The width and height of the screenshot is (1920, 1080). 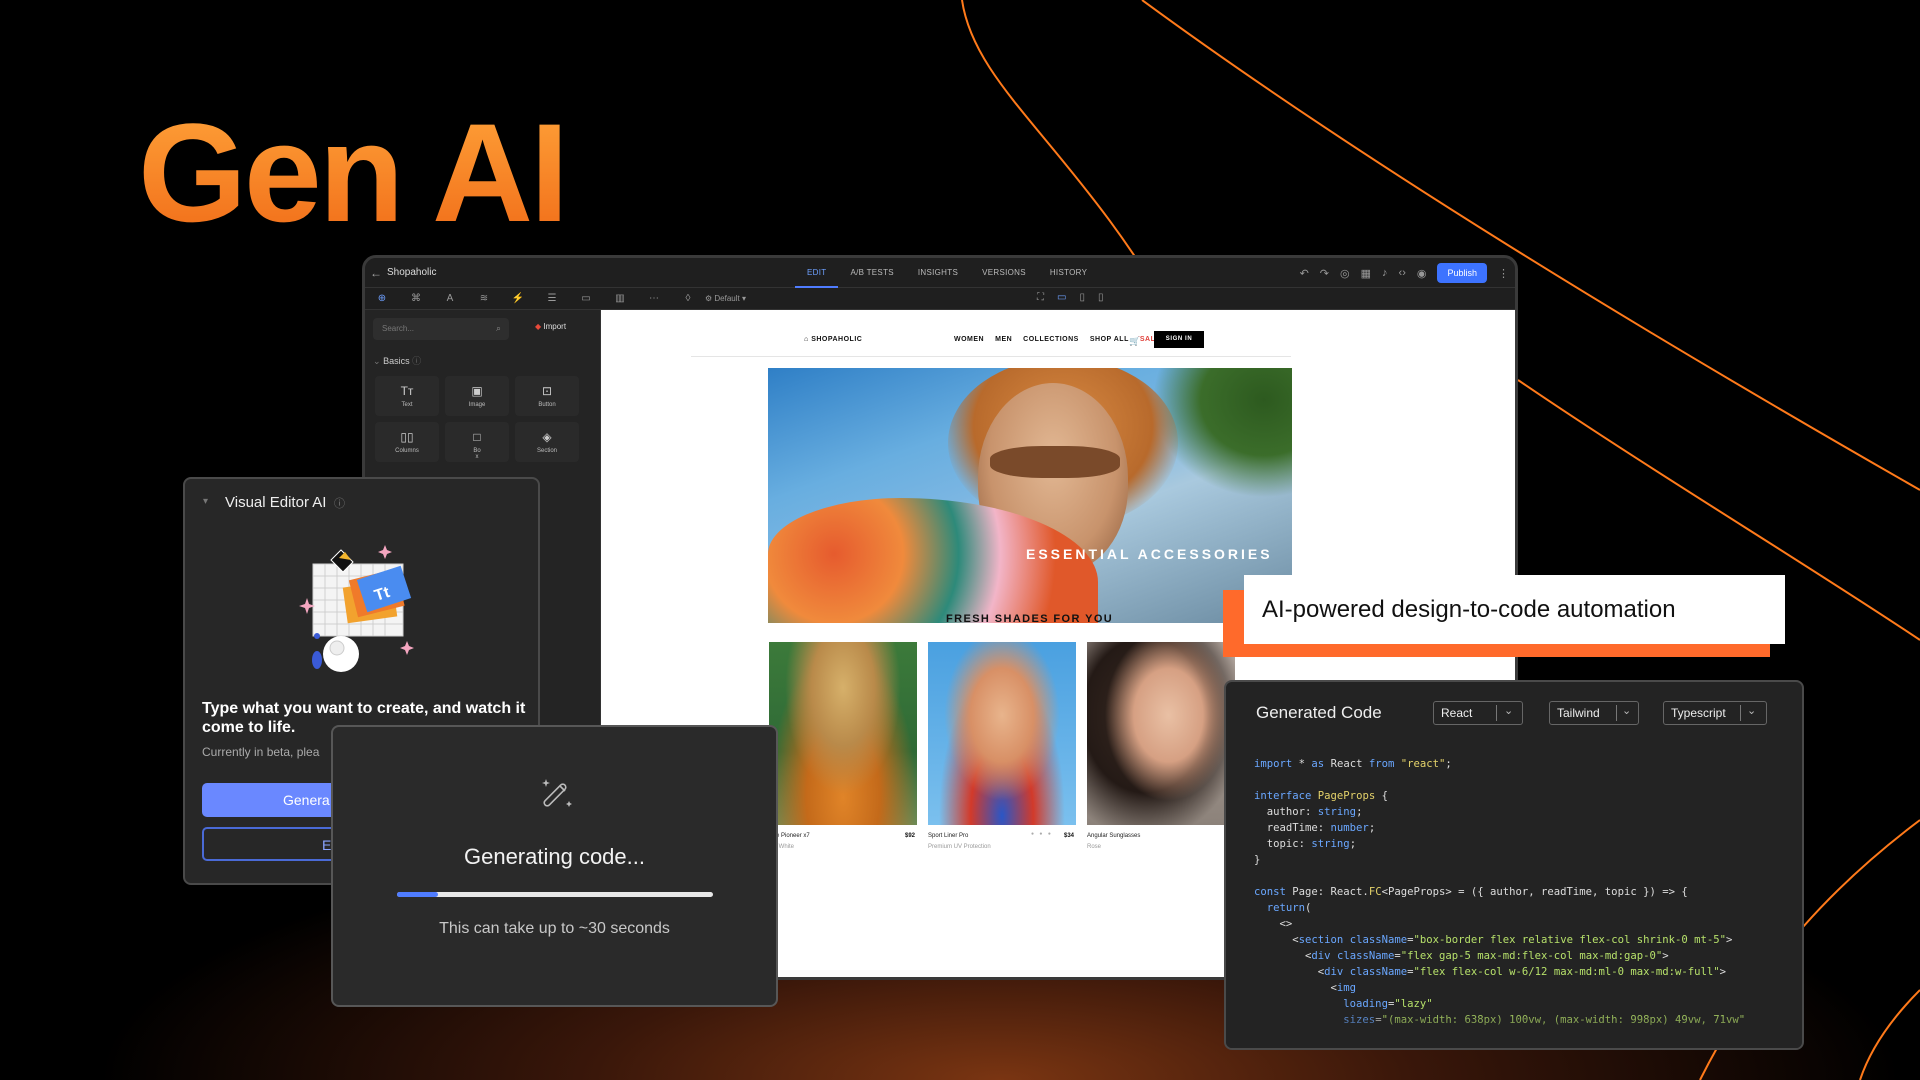 What do you see at coordinates (1385, 273) in the screenshot?
I see `bell-icon: ♪` at bounding box center [1385, 273].